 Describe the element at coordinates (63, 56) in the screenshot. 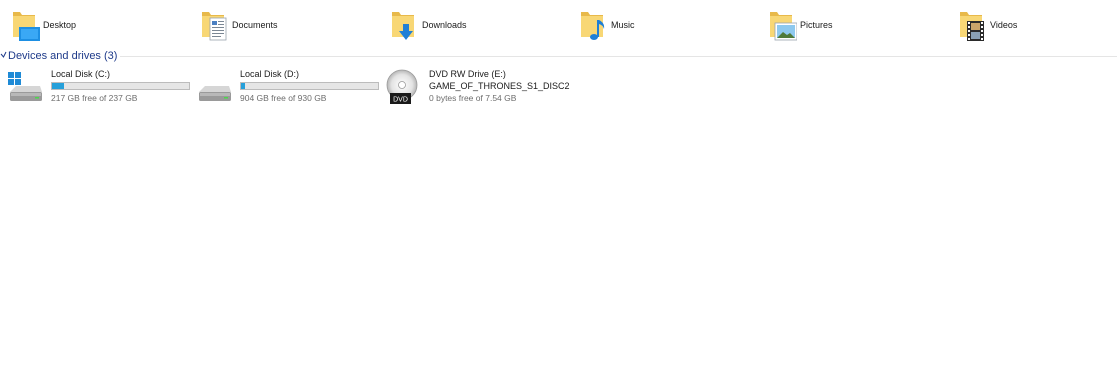

I see `group-title: Devices and drives (3)` at that location.